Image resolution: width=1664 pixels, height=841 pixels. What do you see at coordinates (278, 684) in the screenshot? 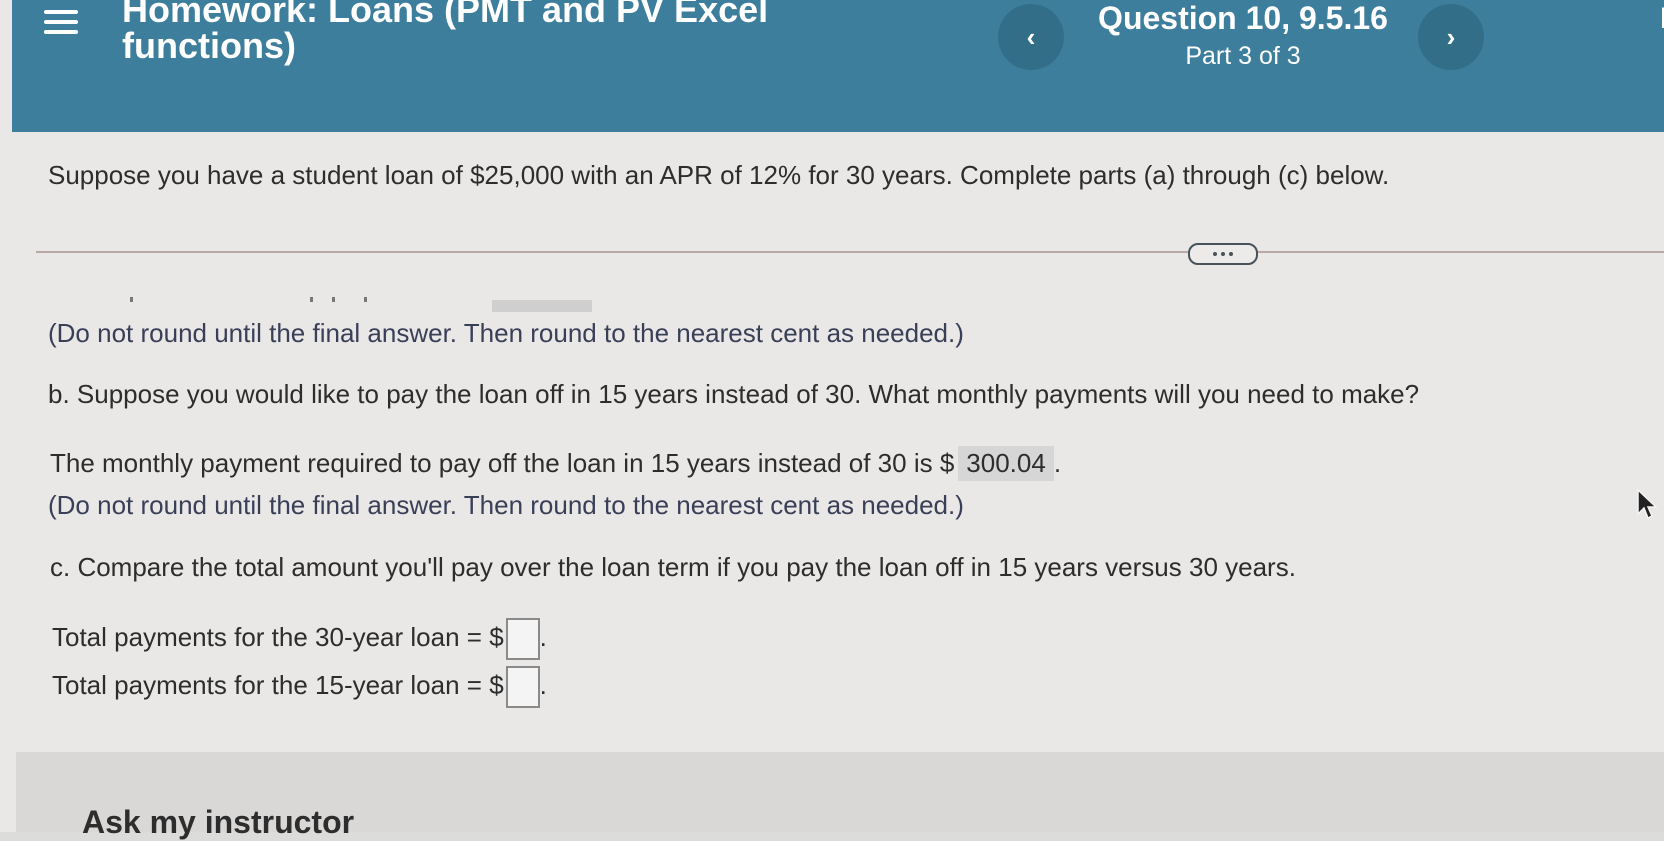
I see `total-15-label: Total payments for the 15-year loan = $` at bounding box center [278, 684].